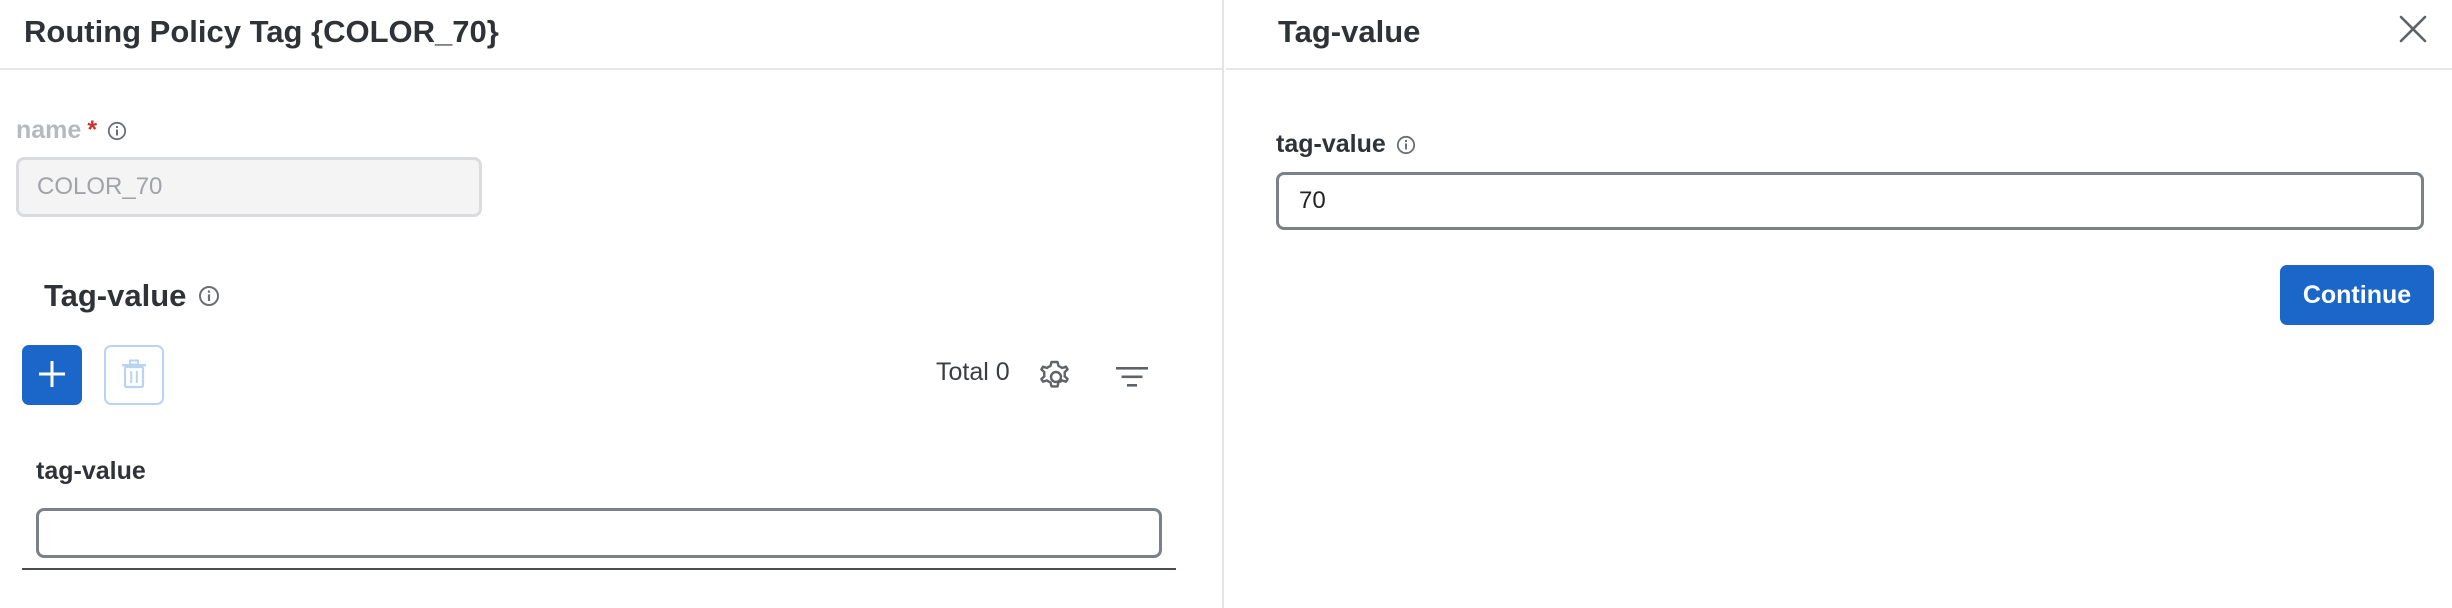 Image resolution: width=2452 pixels, height=608 pixels. I want to click on tag-value-label-row: tag-value, so click(1346, 144).